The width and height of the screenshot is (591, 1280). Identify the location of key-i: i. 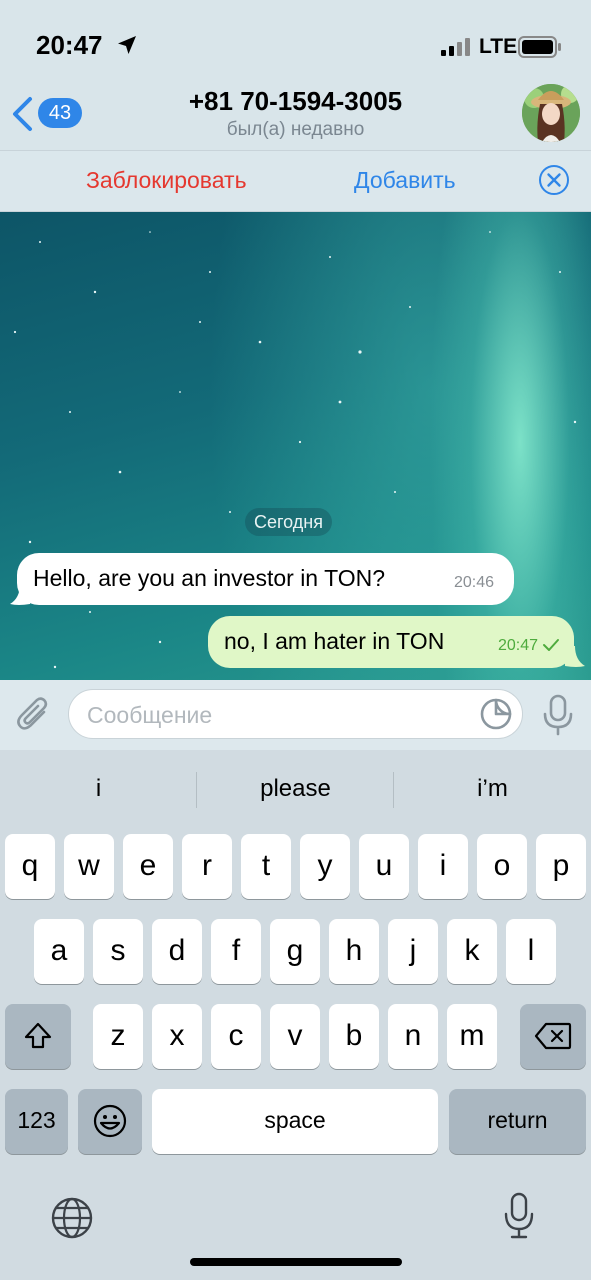
(443, 866).